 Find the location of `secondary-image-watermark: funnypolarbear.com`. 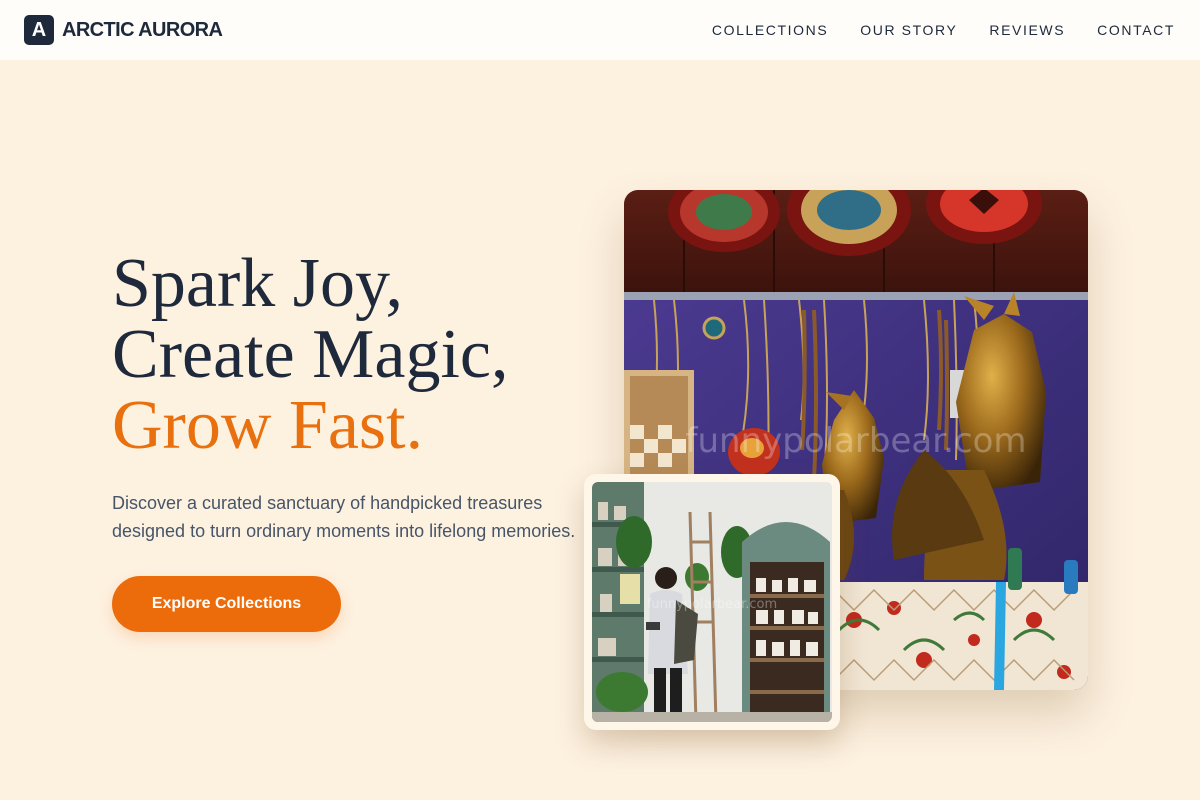

secondary-image-watermark: funnypolarbear.com is located at coordinates (712, 604).